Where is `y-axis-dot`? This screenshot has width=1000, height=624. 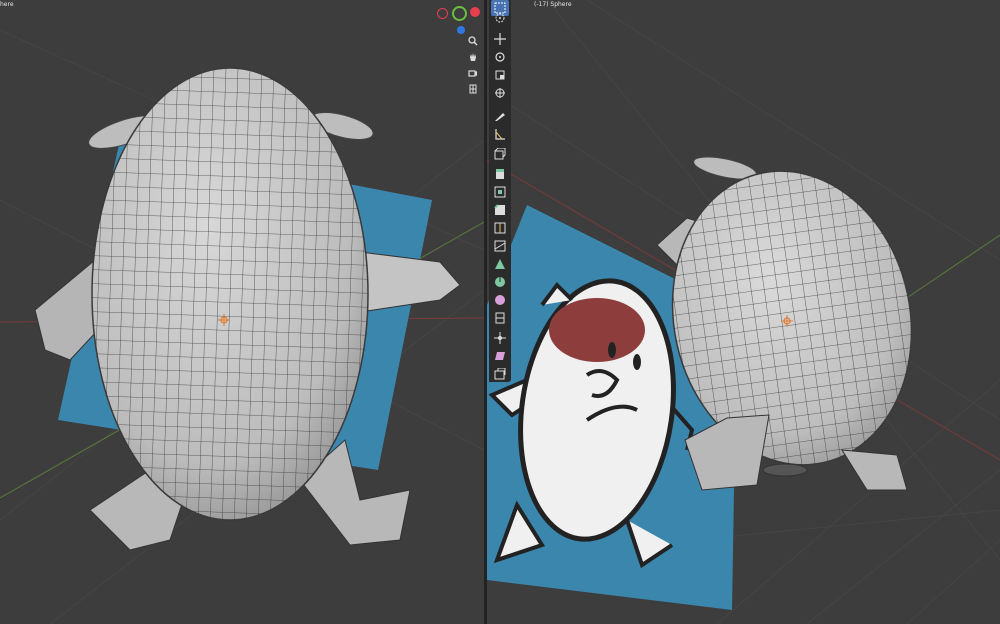
y-axis-dot is located at coordinates (459, 13).